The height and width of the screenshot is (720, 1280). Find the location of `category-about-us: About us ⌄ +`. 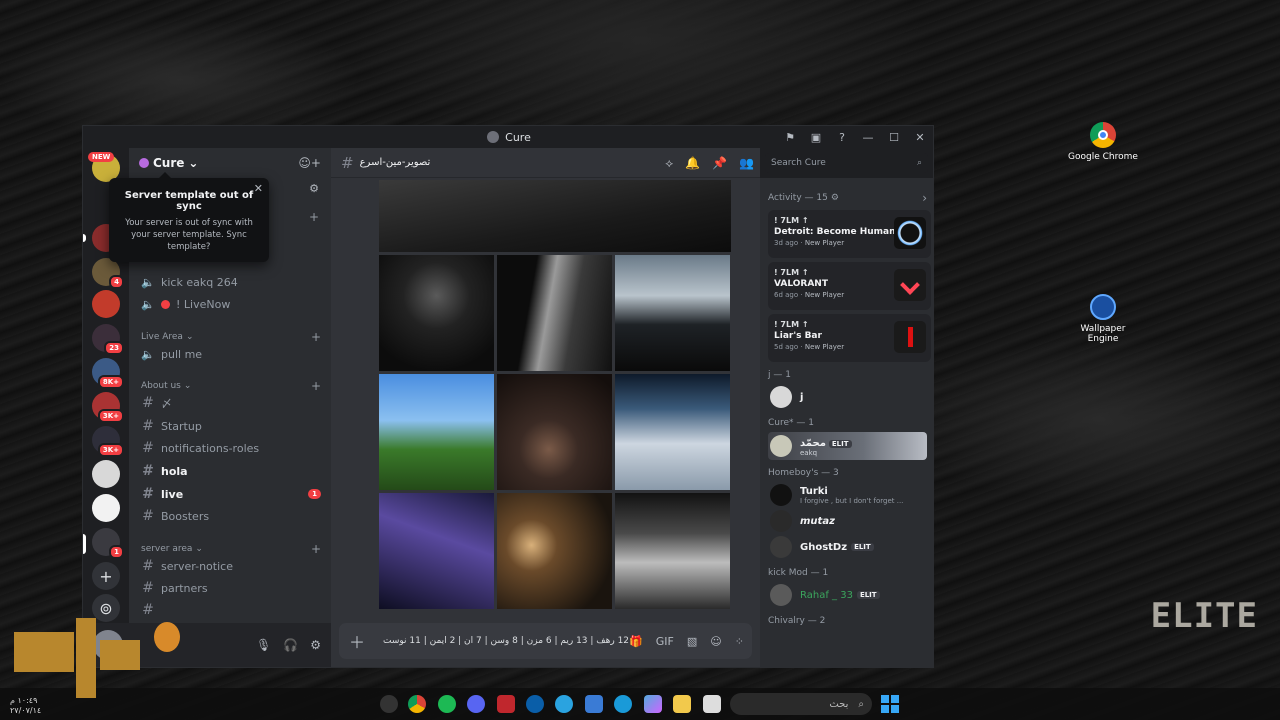

category-about-us: About us ⌄ + is located at coordinates (231, 386).